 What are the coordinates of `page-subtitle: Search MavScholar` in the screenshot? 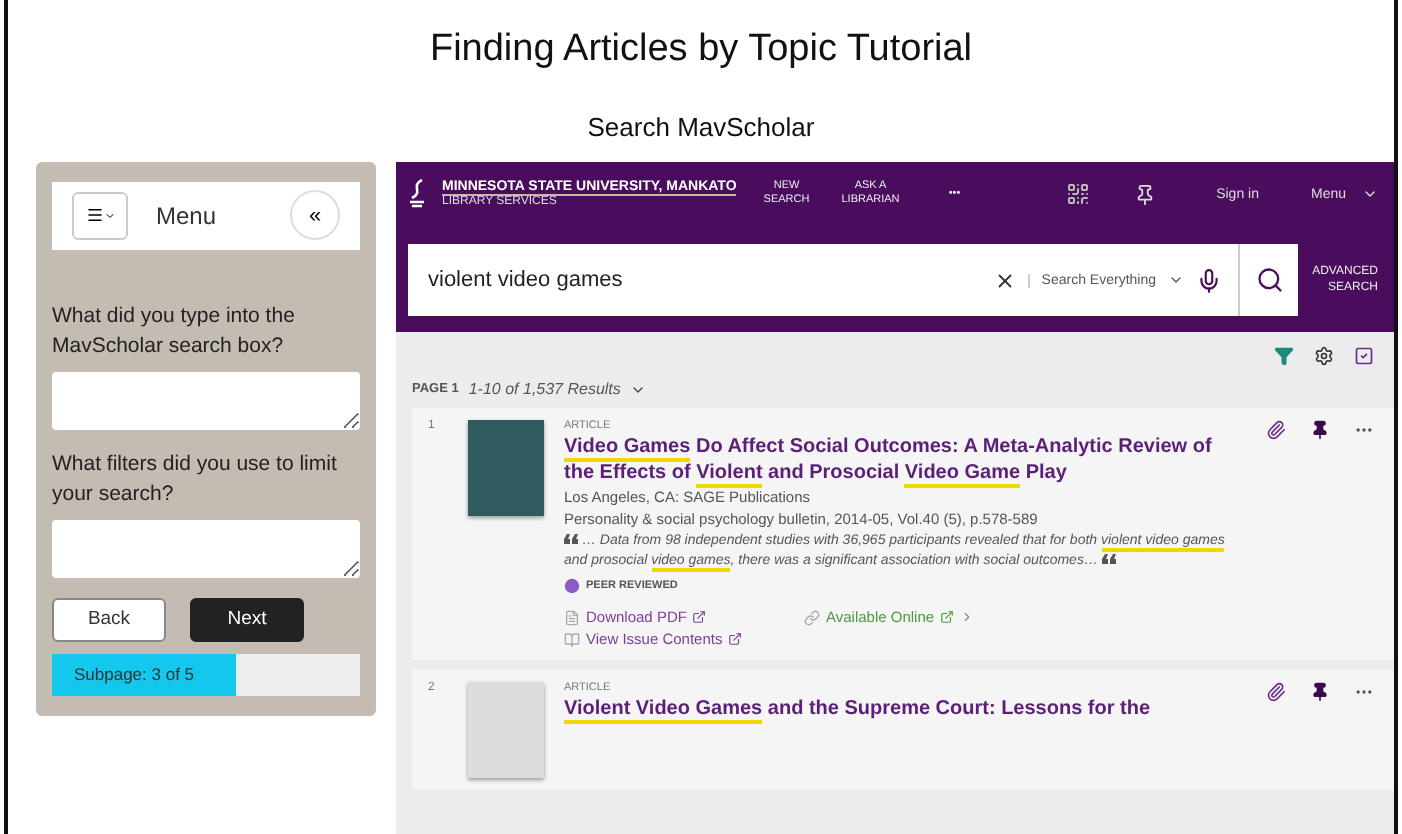 It's located at (701, 127).